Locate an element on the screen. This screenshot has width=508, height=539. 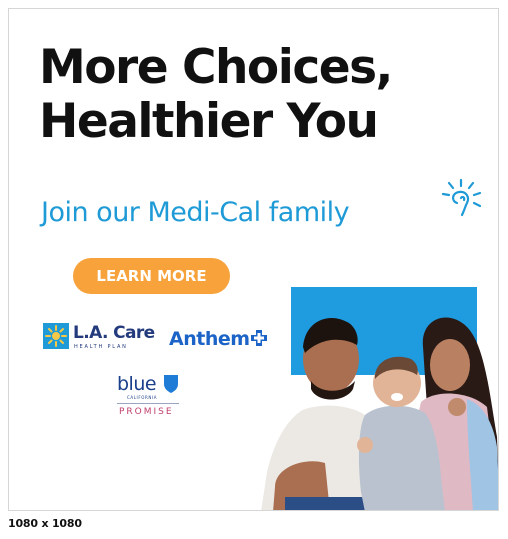
headline-line-1: More Choices, is located at coordinates (216, 67).